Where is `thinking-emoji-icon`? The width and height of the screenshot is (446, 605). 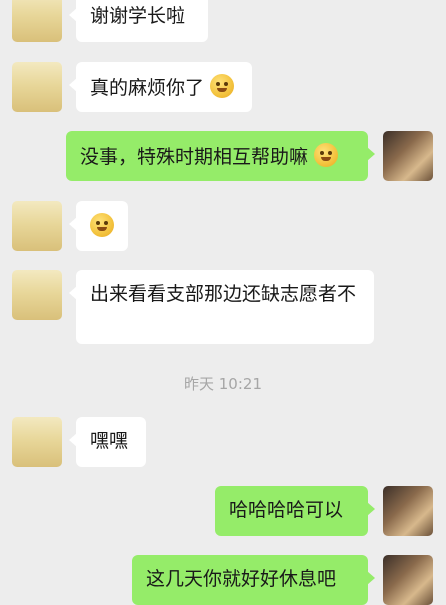 thinking-emoji-icon is located at coordinates (326, 155).